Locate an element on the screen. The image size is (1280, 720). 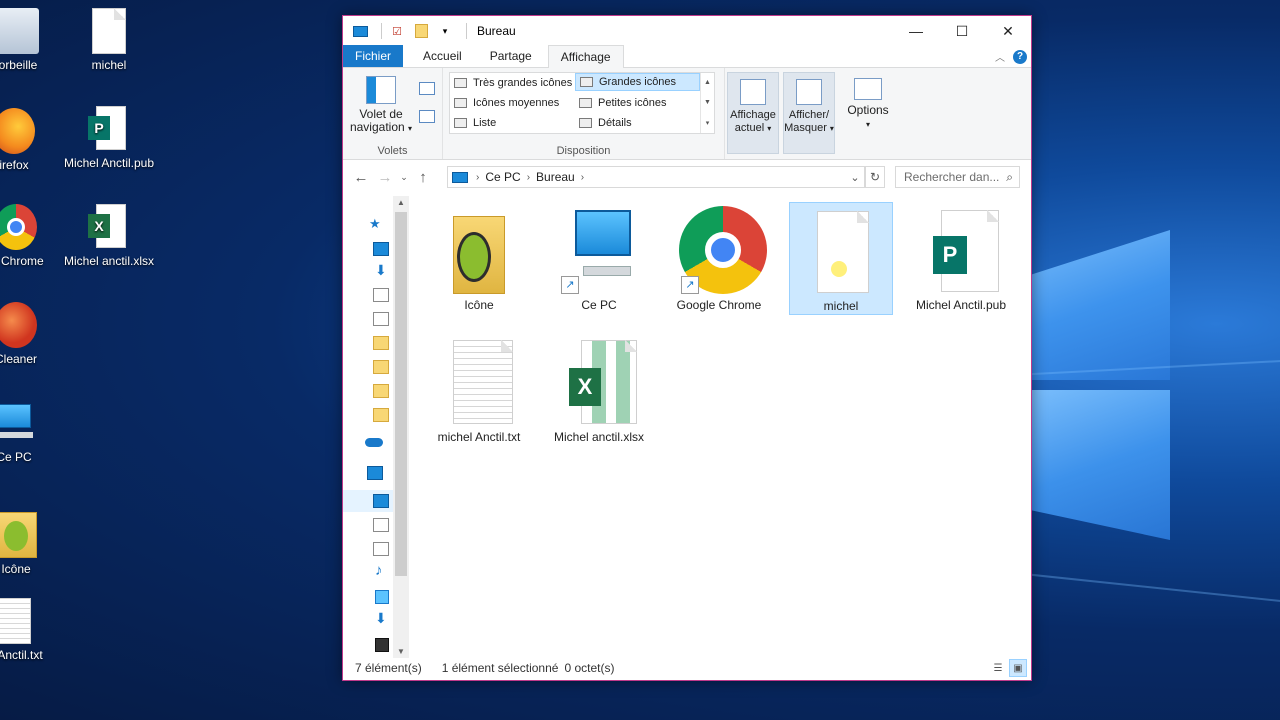
search-input: Rechercher dan... ⌕ is located at coordinates (957, 177).